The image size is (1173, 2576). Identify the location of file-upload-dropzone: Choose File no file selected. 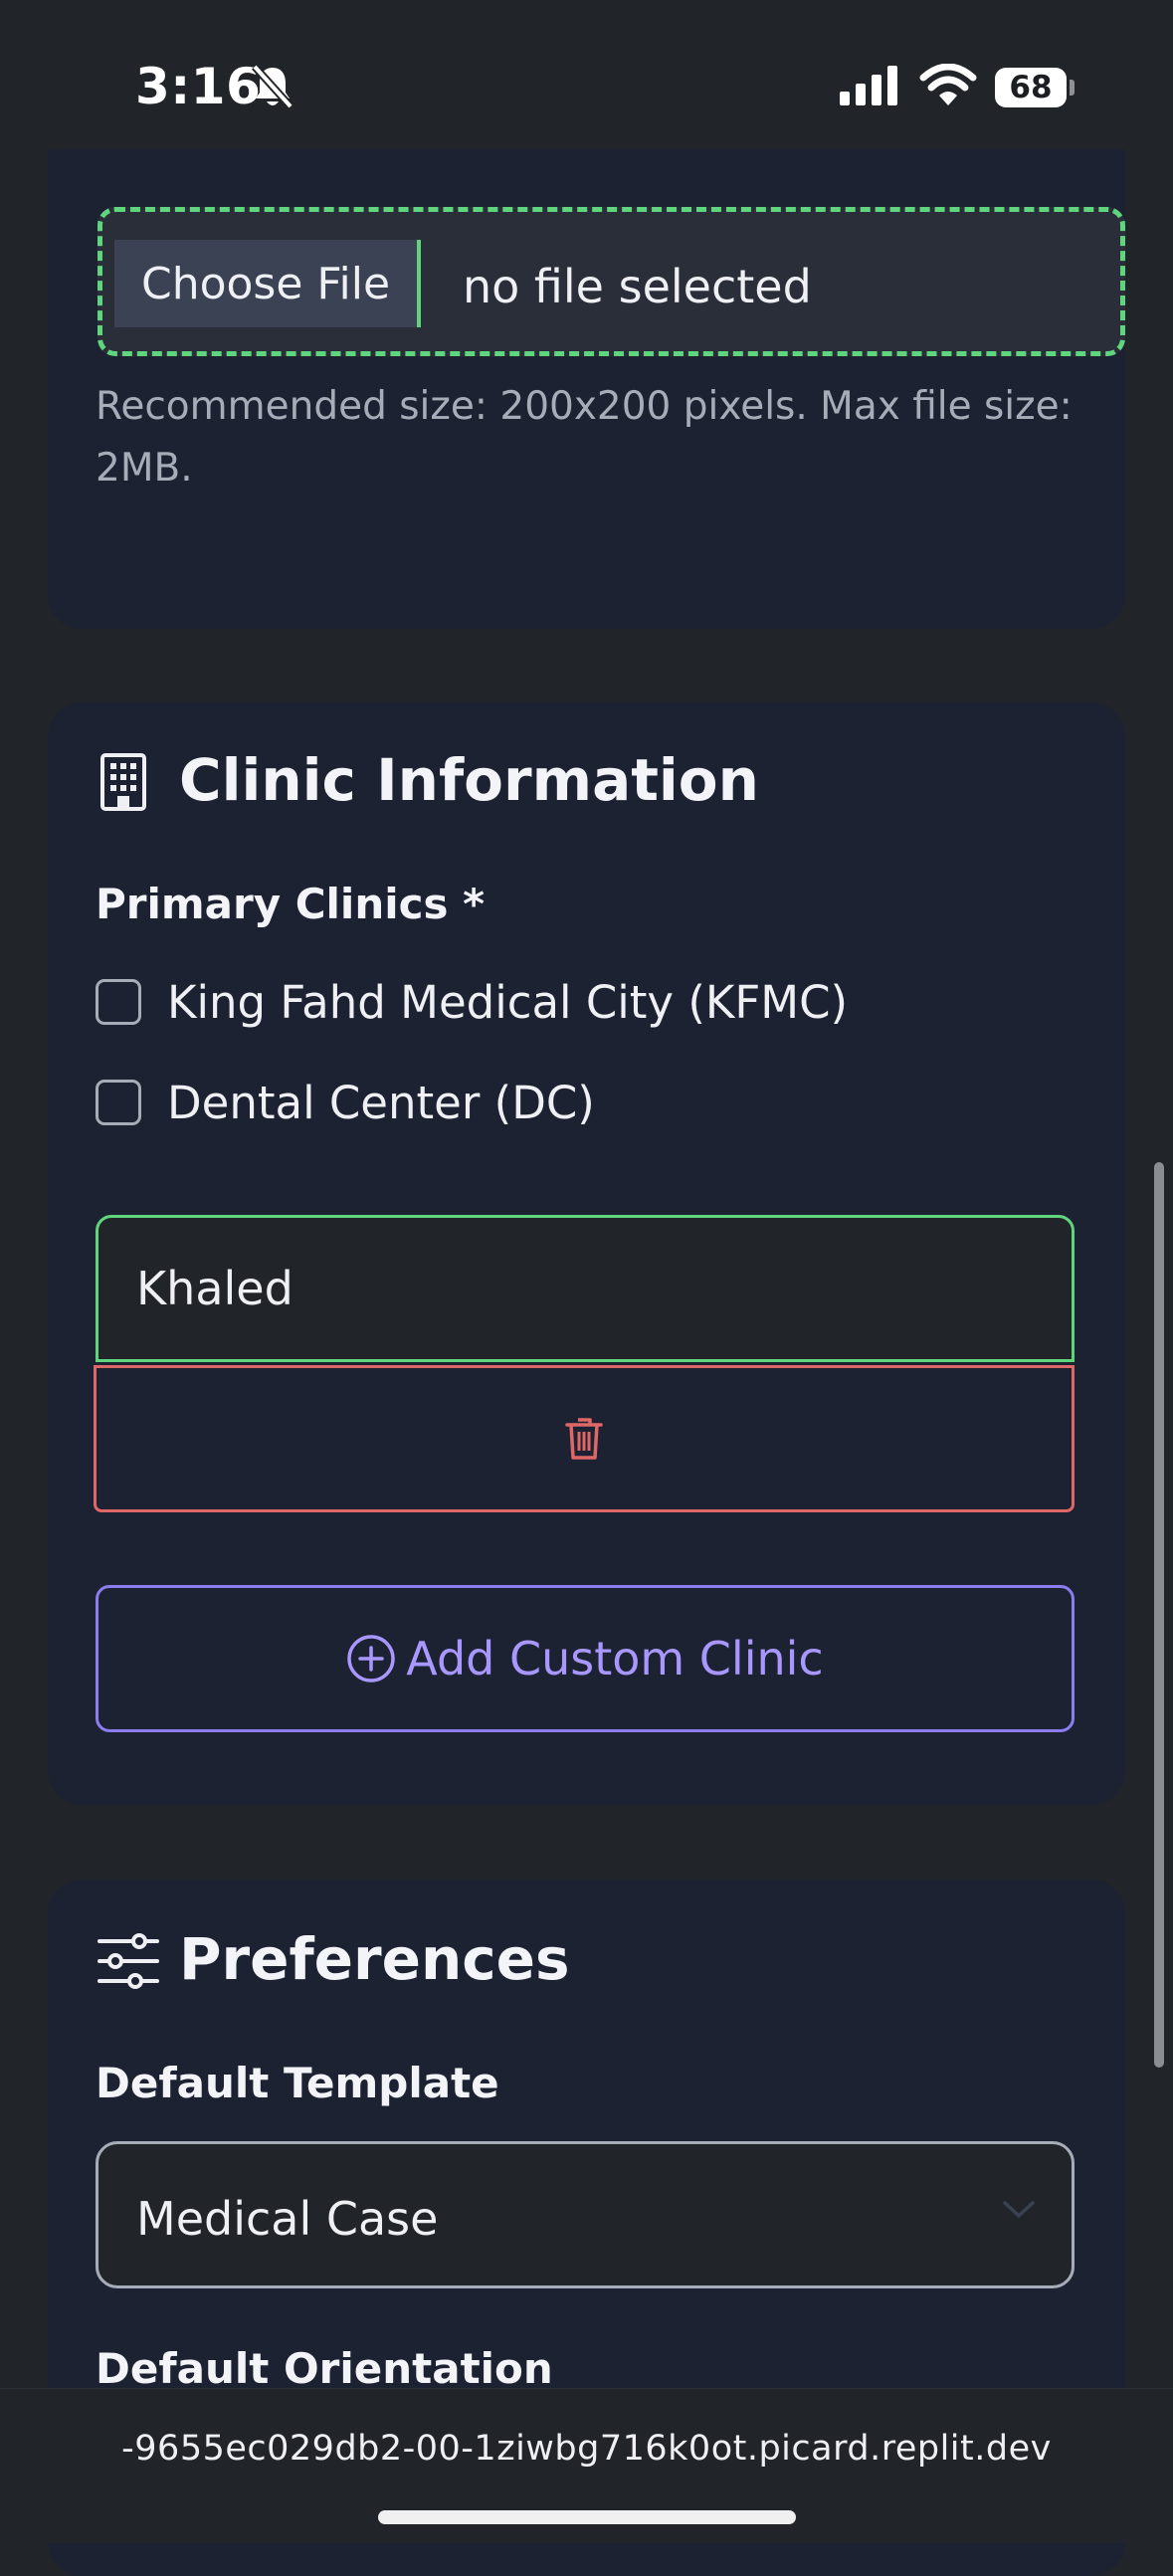
(612, 281).